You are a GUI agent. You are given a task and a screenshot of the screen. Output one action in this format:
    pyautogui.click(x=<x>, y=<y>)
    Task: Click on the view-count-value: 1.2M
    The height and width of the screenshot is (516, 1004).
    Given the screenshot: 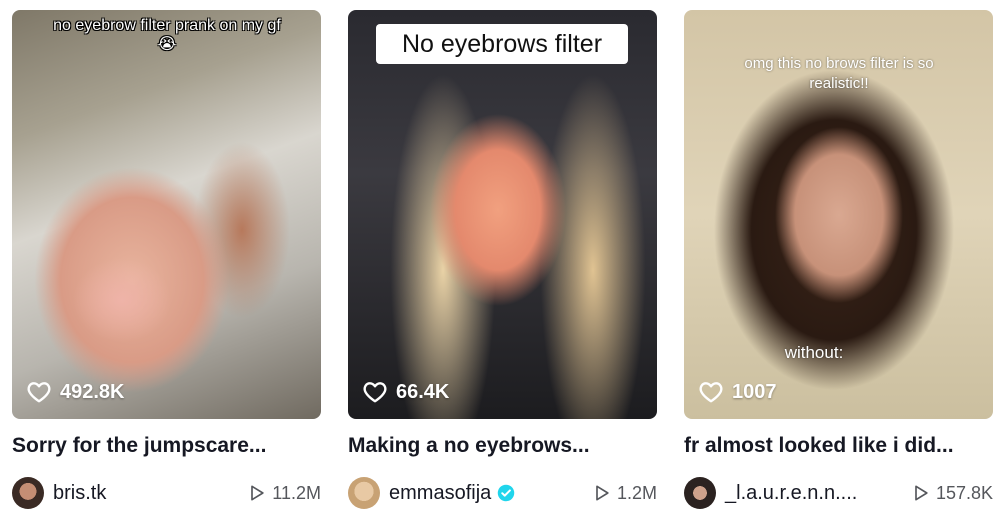 What is the action you would take?
    pyautogui.click(x=636, y=492)
    